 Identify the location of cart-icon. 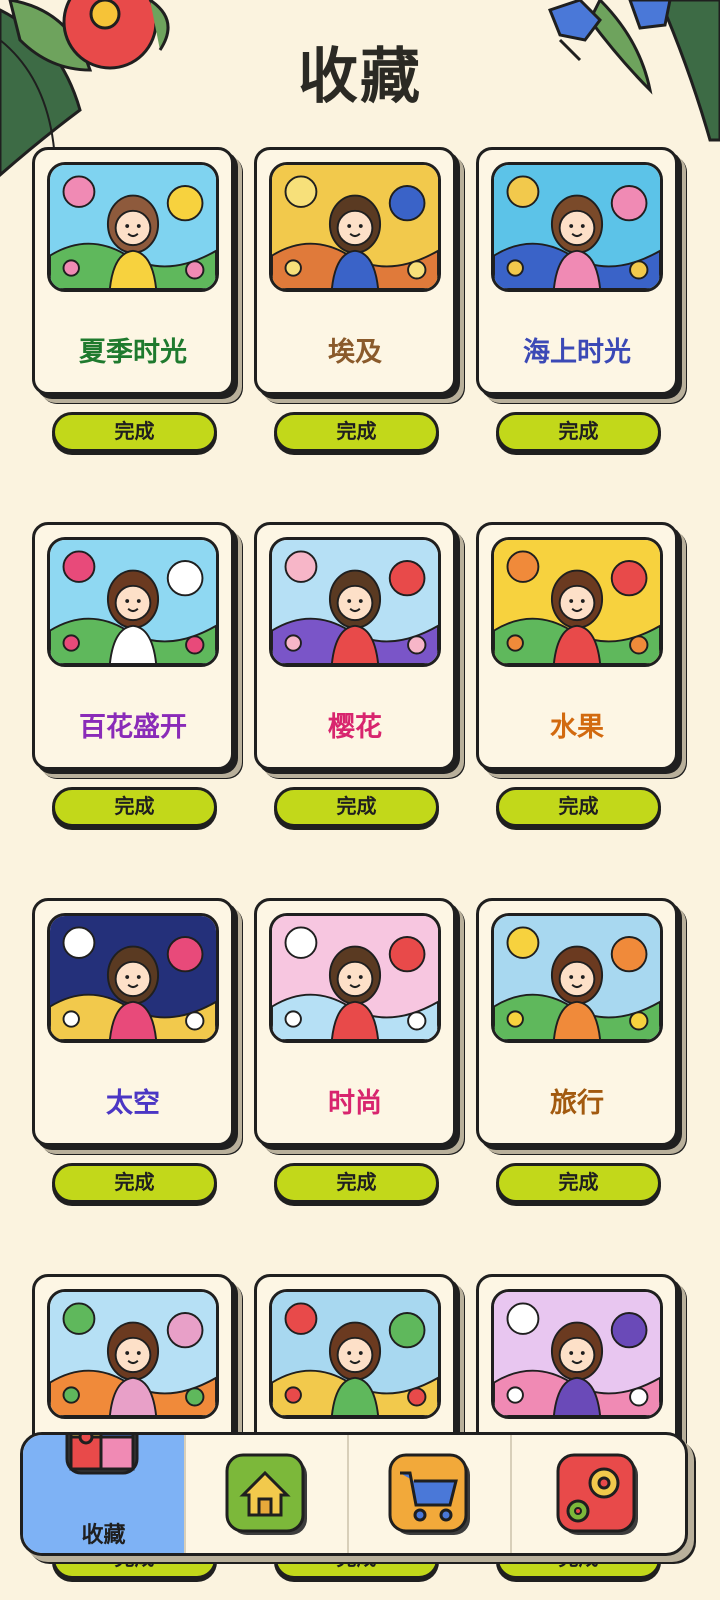
(431, 1498).